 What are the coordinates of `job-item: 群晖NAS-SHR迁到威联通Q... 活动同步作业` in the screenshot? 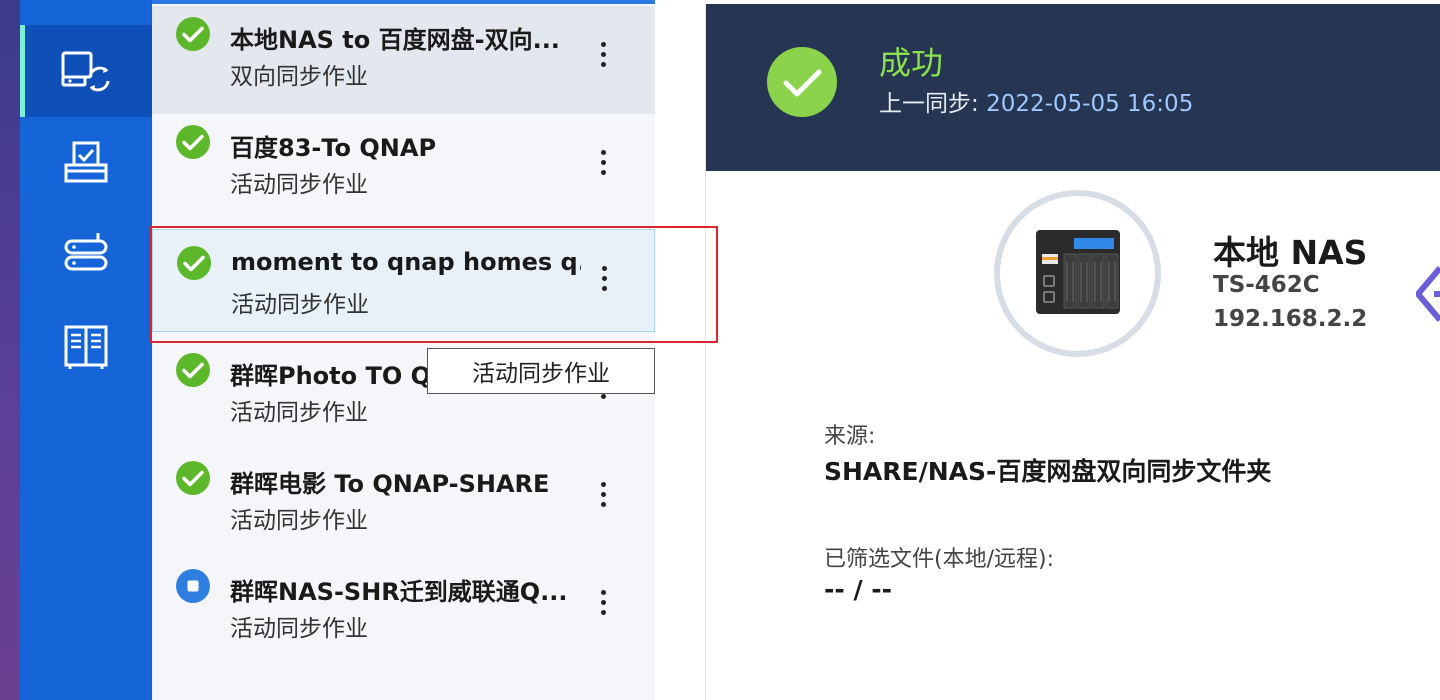 It's located at (403, 606).